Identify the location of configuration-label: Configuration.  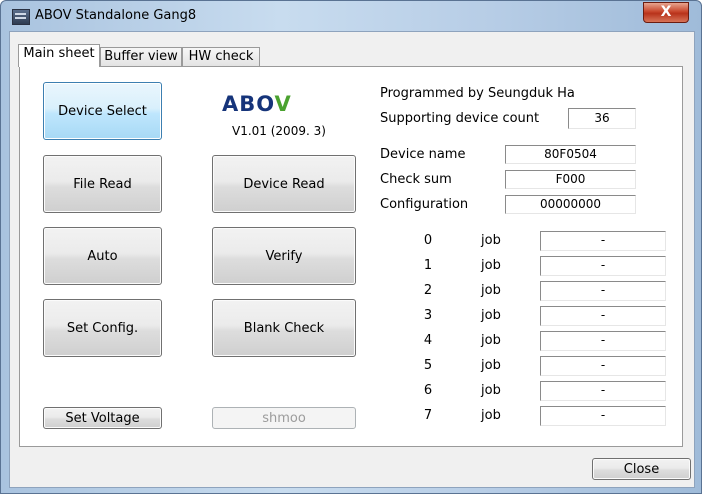
(424, 204).